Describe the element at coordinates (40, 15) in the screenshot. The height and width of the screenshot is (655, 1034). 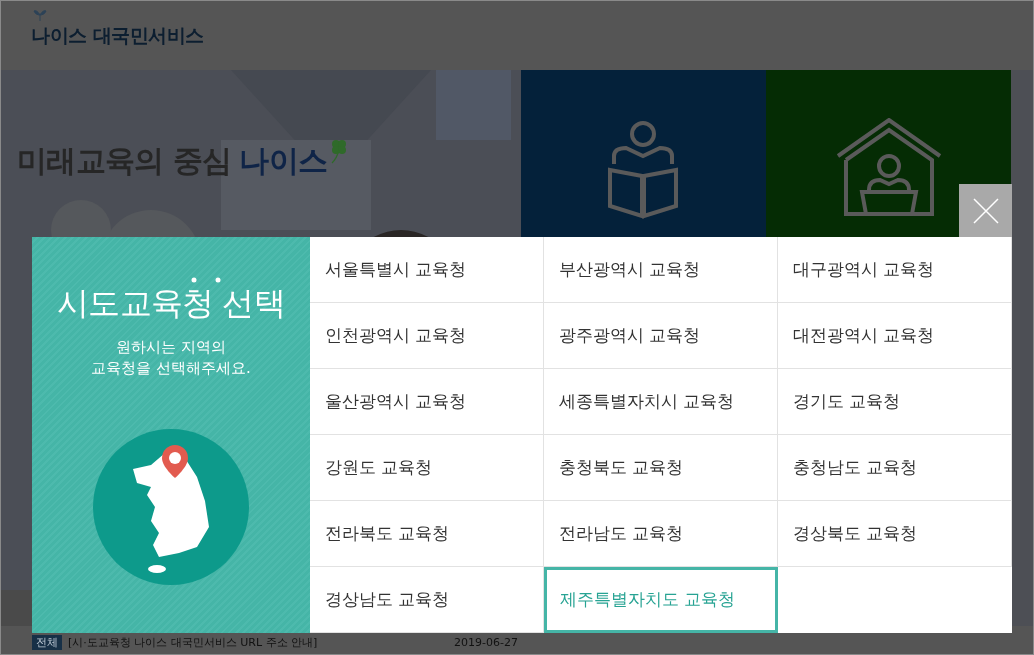
I see `sprout-icon` at that location.